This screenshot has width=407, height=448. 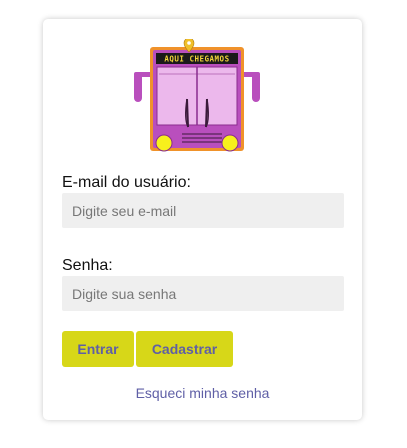 I want to click on right-headlight, so click(x=230, y=143).